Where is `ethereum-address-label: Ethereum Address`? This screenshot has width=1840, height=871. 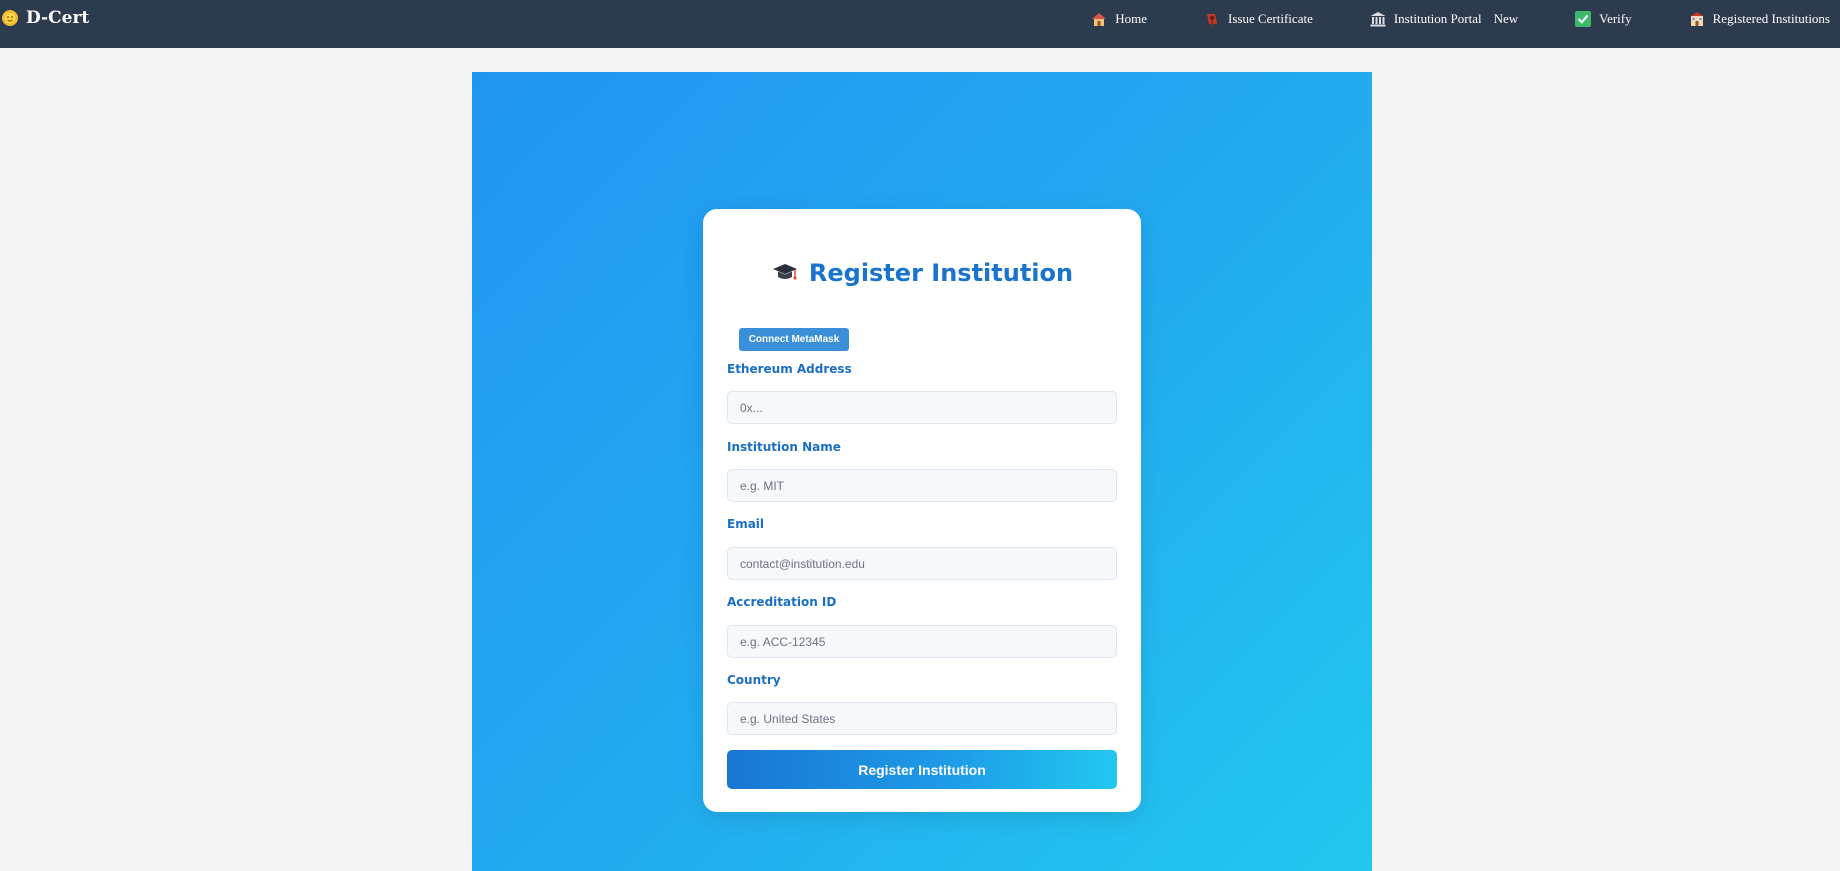
ethereum-address-label: Ethereum Address is located at coordinates (789, 369).